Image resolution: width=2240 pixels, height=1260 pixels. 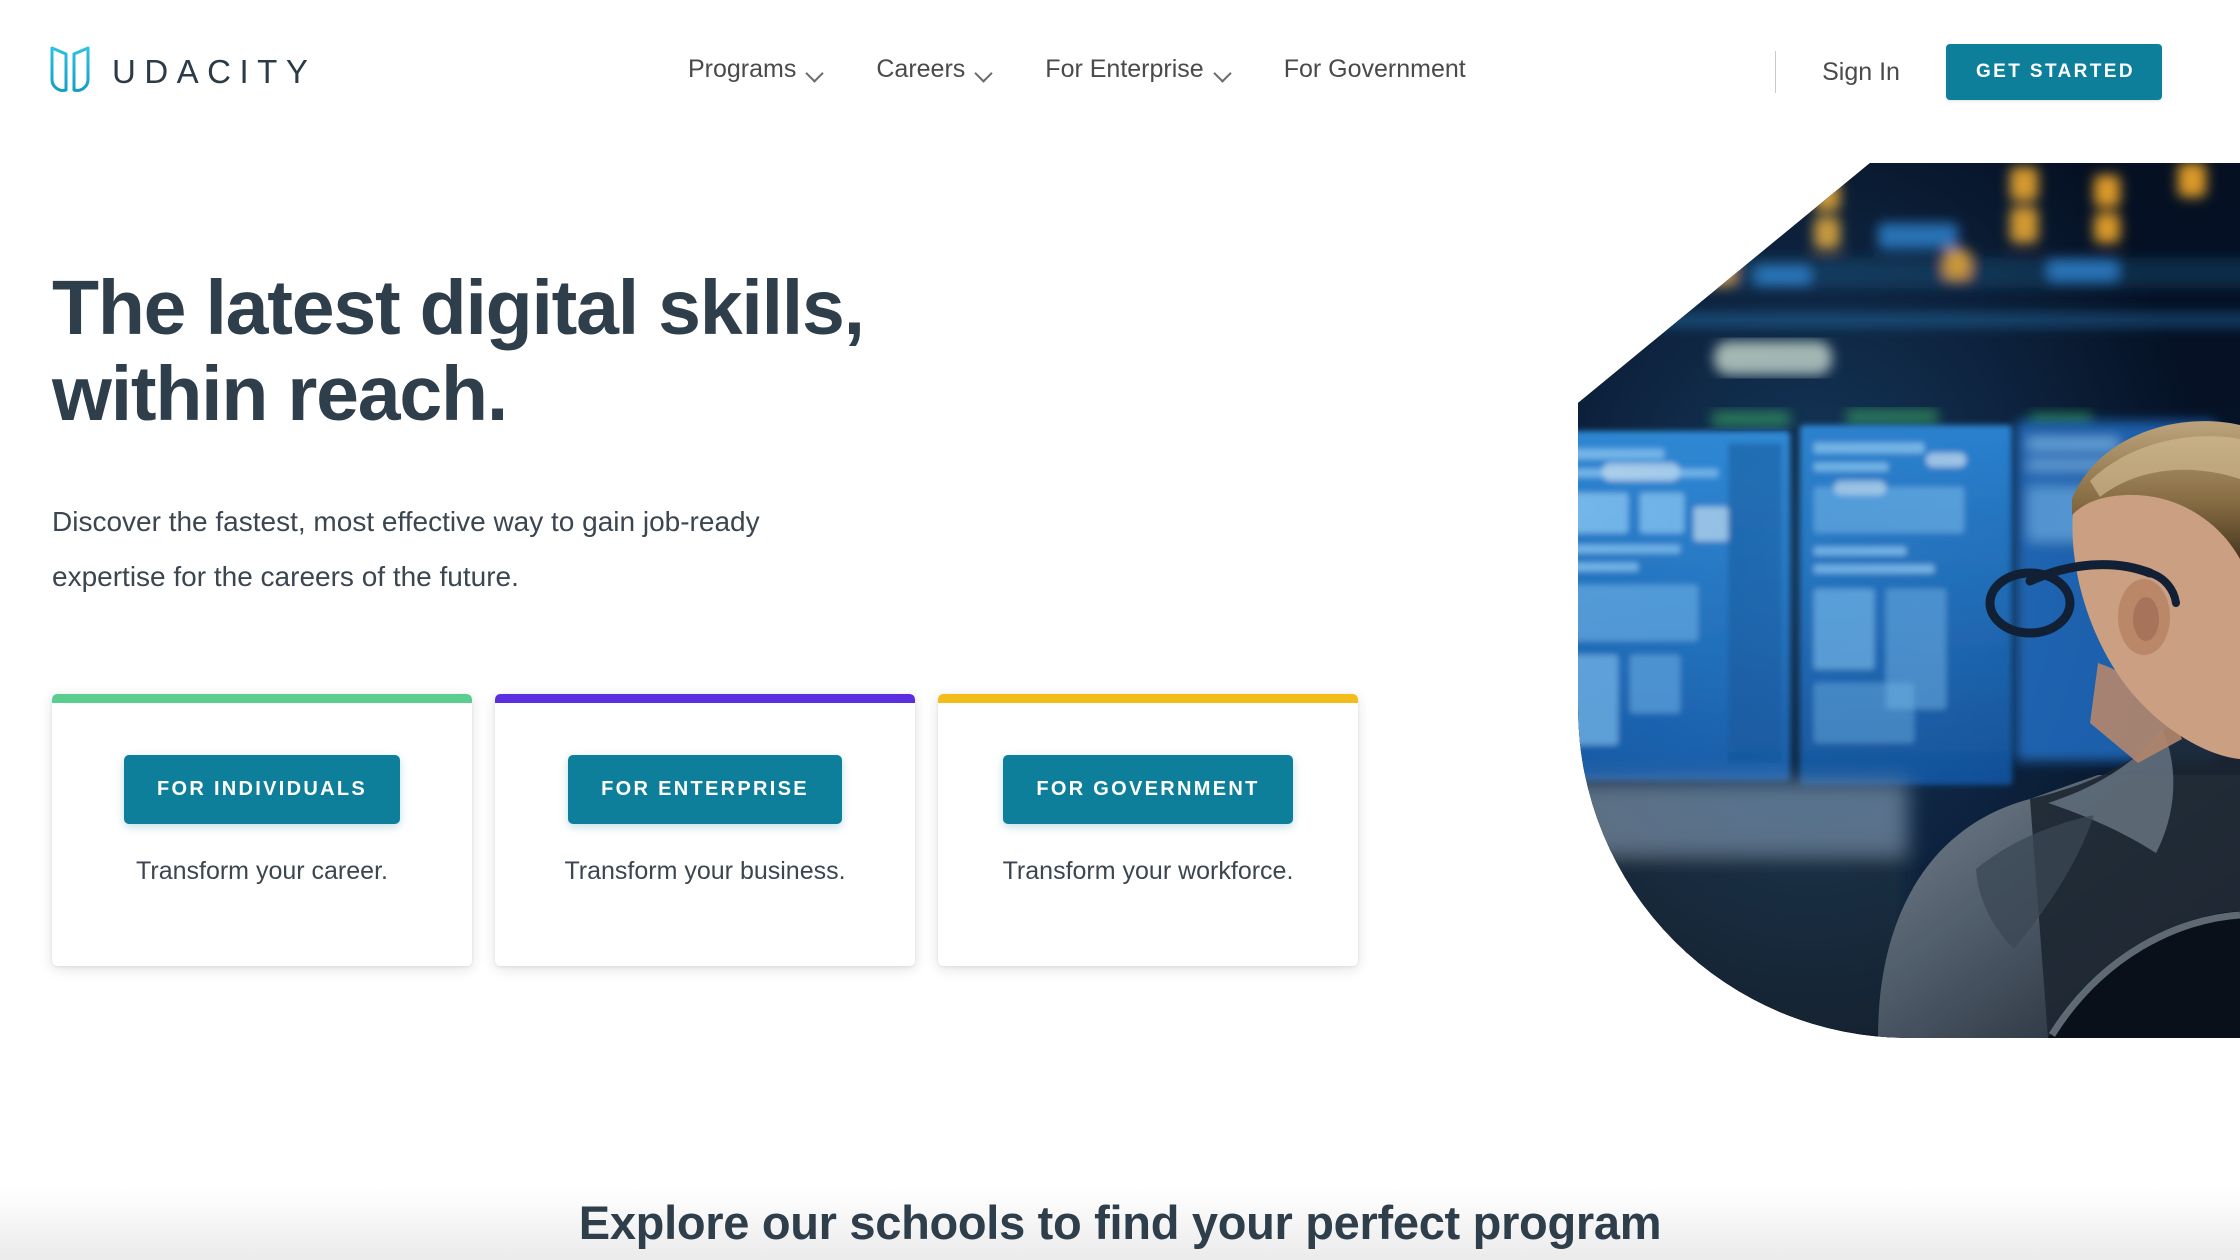 I want to click on logo: UDACITY, so click(x=182, y=72).